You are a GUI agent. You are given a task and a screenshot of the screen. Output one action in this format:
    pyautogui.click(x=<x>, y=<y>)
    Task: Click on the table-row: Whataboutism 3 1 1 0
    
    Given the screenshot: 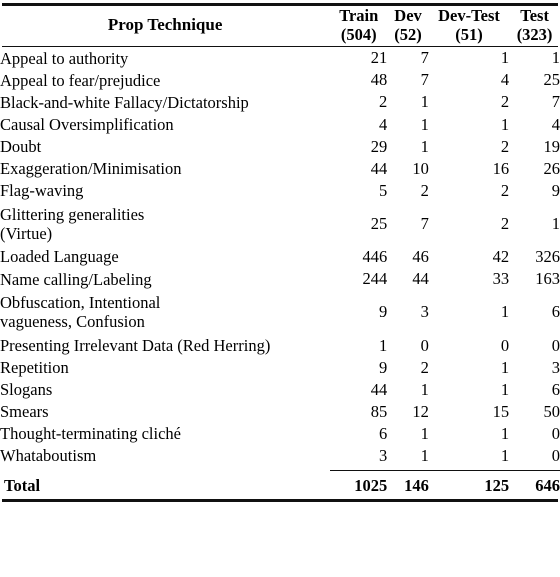 What is the action you would take?
    pyautogui.click(x=280, y=456)
    